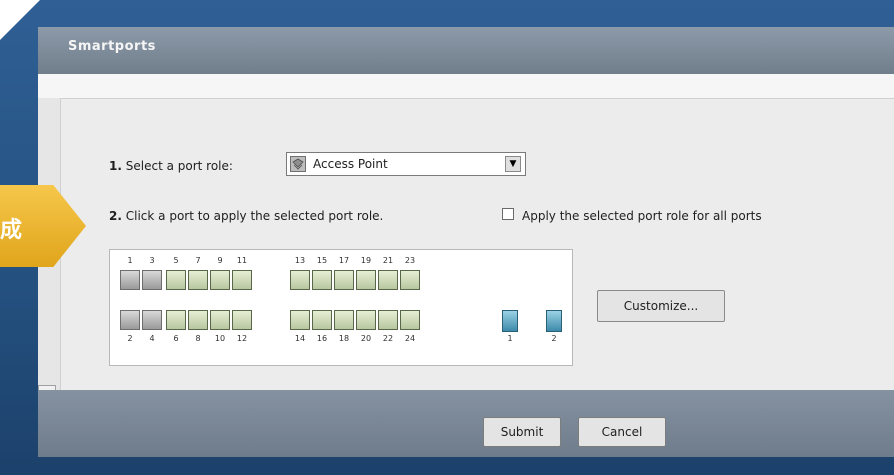 Image resolution: width=894 pixels, height=475 pixels. I want to click on uplink-number-label: 1, so click(510, 338).